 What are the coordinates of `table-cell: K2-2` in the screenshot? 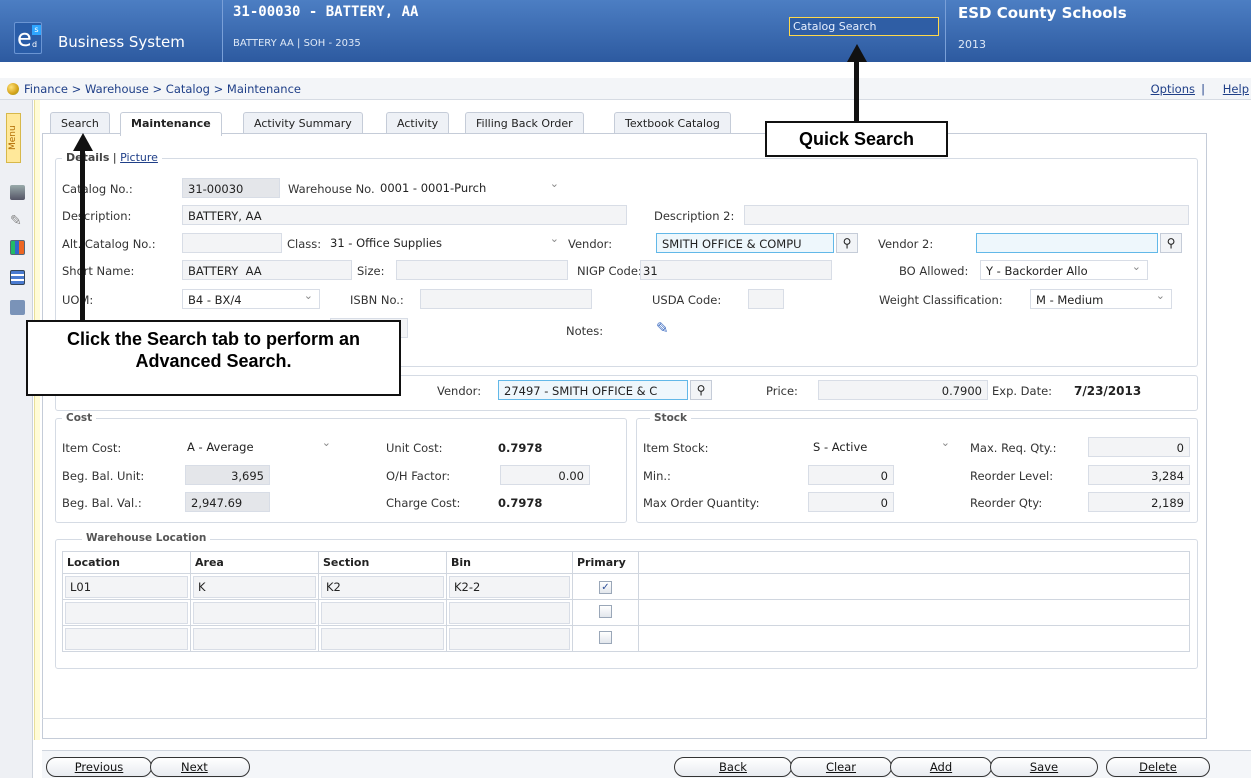 It's located at (509, 586).